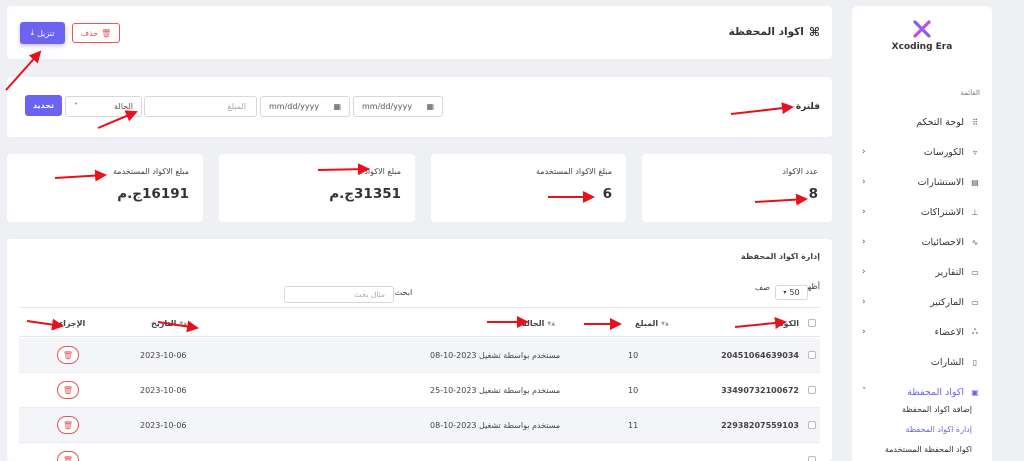 The height and width of the screenshot is (461, 1024). What do you see at coordinates (940, 182) in the screenshot?
I see `sidebar-item-label: الاستشارات` at bounding box center [940, 182].